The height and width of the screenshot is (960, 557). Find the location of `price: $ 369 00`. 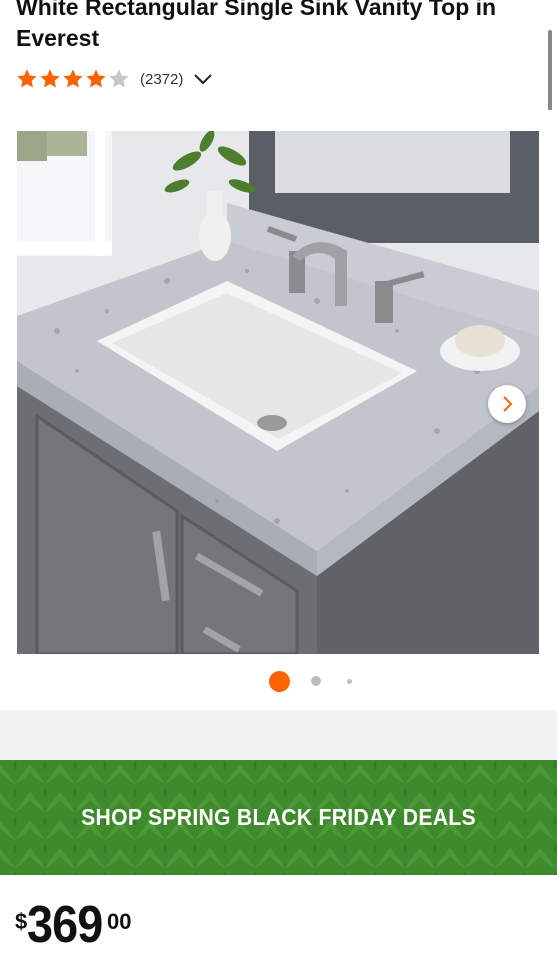

price: $ 369 00 is located at coordinates (73, 927).